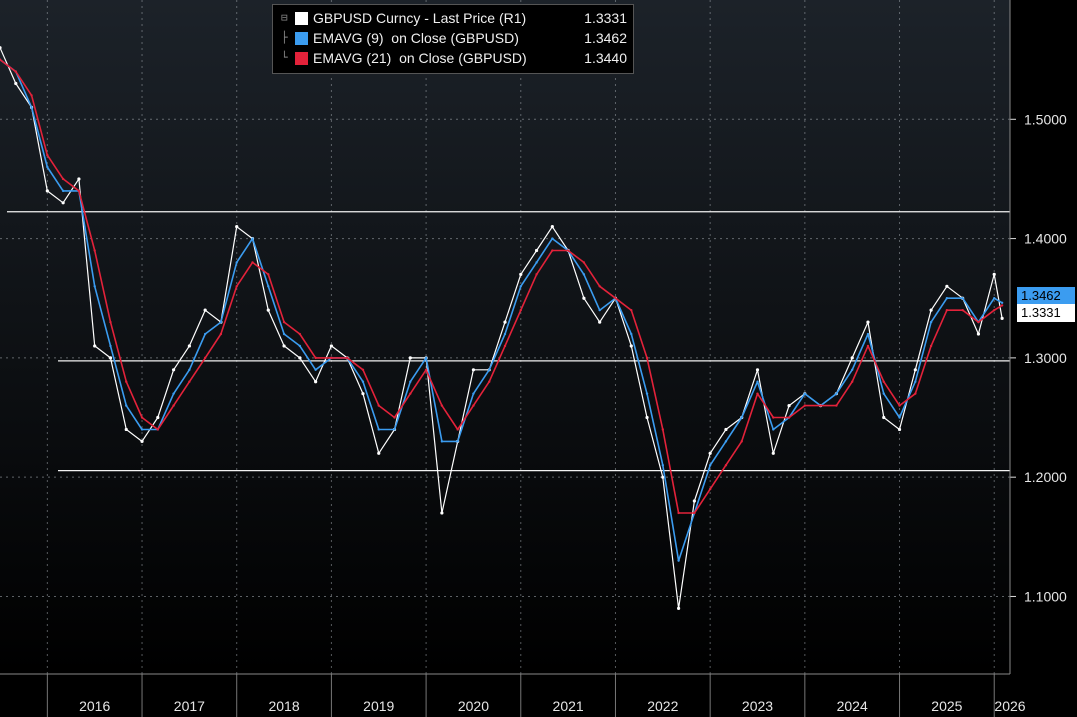 This screenshot has width=1077, height=717. I want to click on x-tick-label: 2020, so click(473, 706).